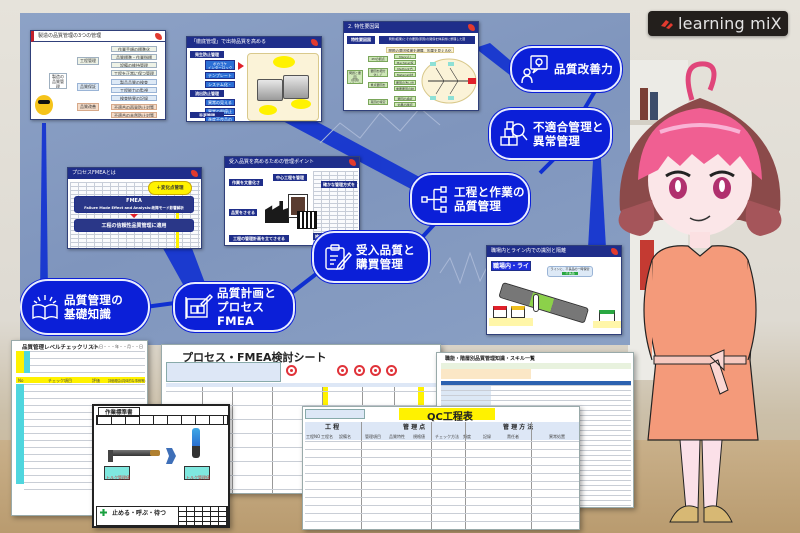 The height and width of the screenshot is (533, 800). Describe the element at coordinates (296, 87) in the screenshot. I see `machine-illustration` at that location.